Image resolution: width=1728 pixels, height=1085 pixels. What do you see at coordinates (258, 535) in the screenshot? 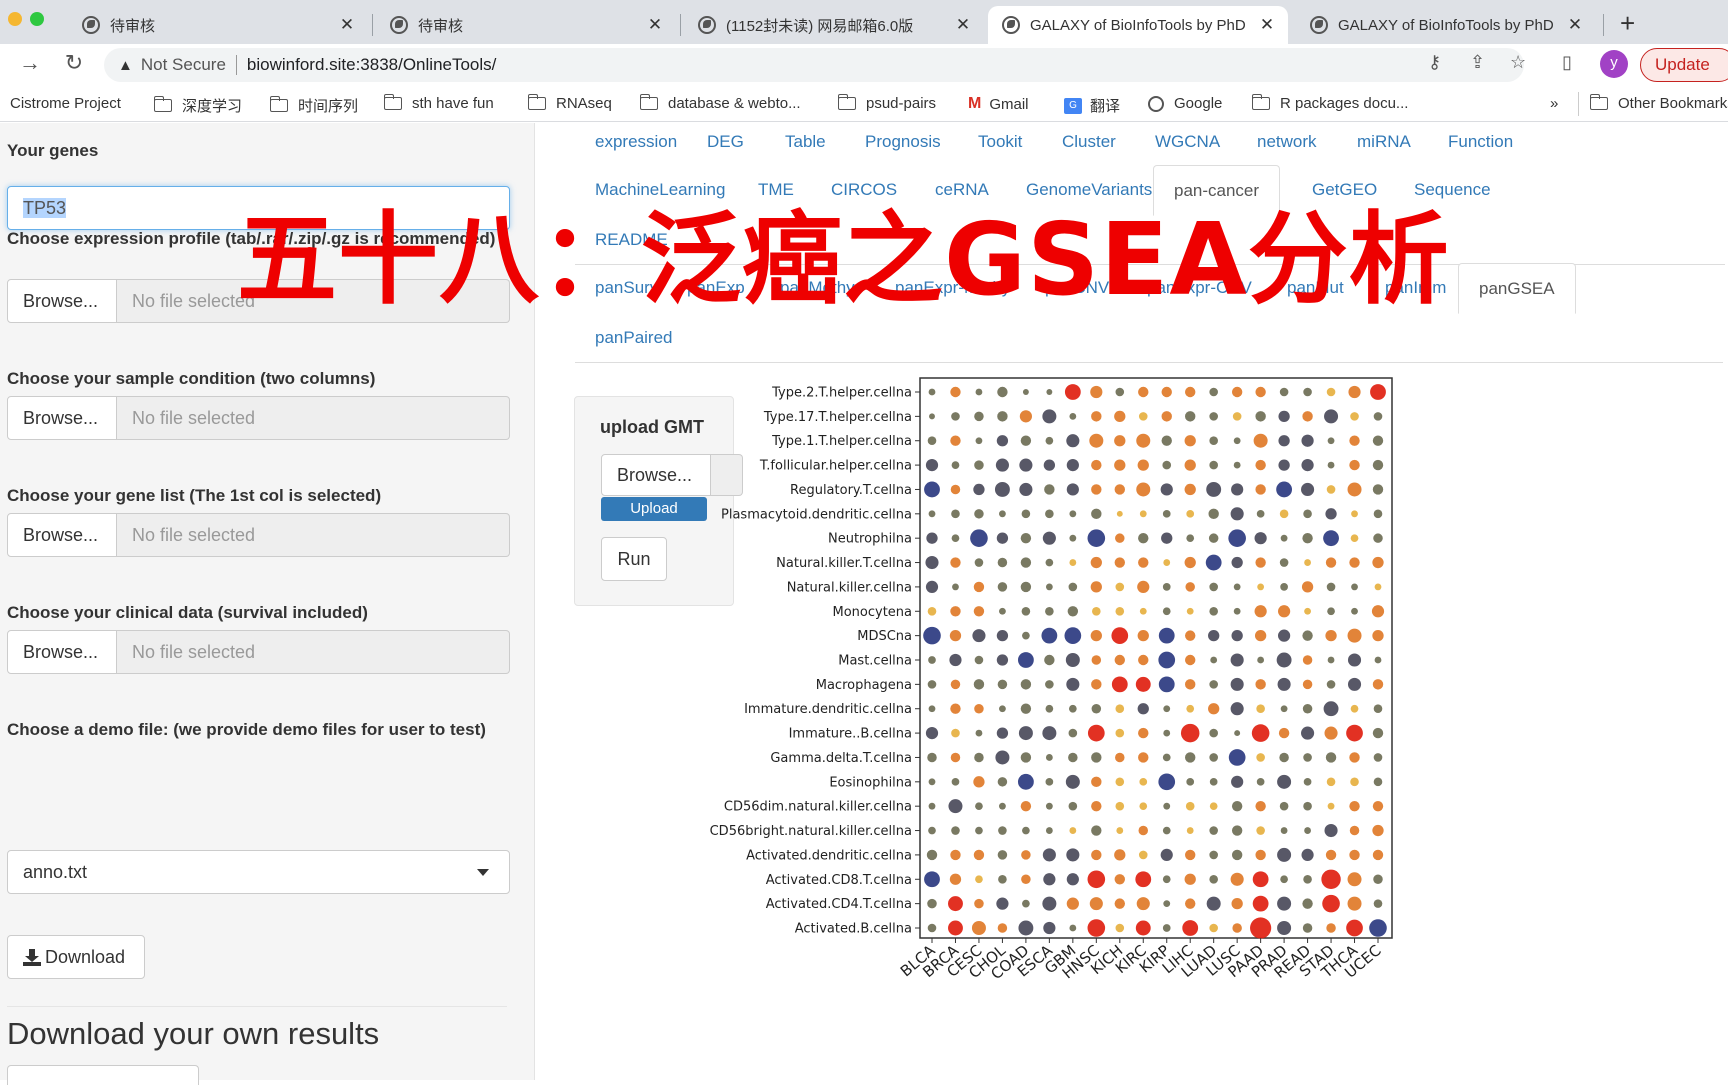
I see `gene-list-file-input: Browse... No file selected` at bounding box center [258, 535].